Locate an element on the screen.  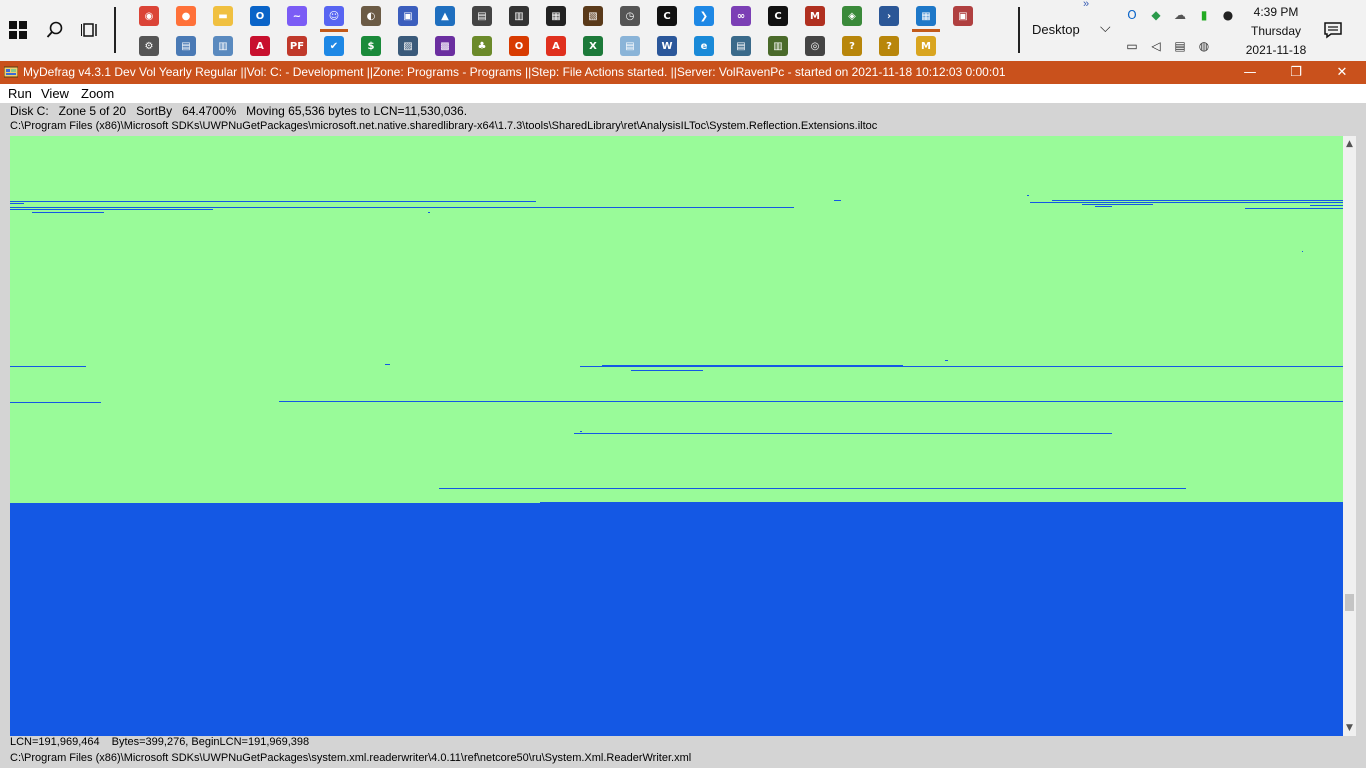
scroll-up-arrow-icon: ▲ is located at coordinates (1349, 144).